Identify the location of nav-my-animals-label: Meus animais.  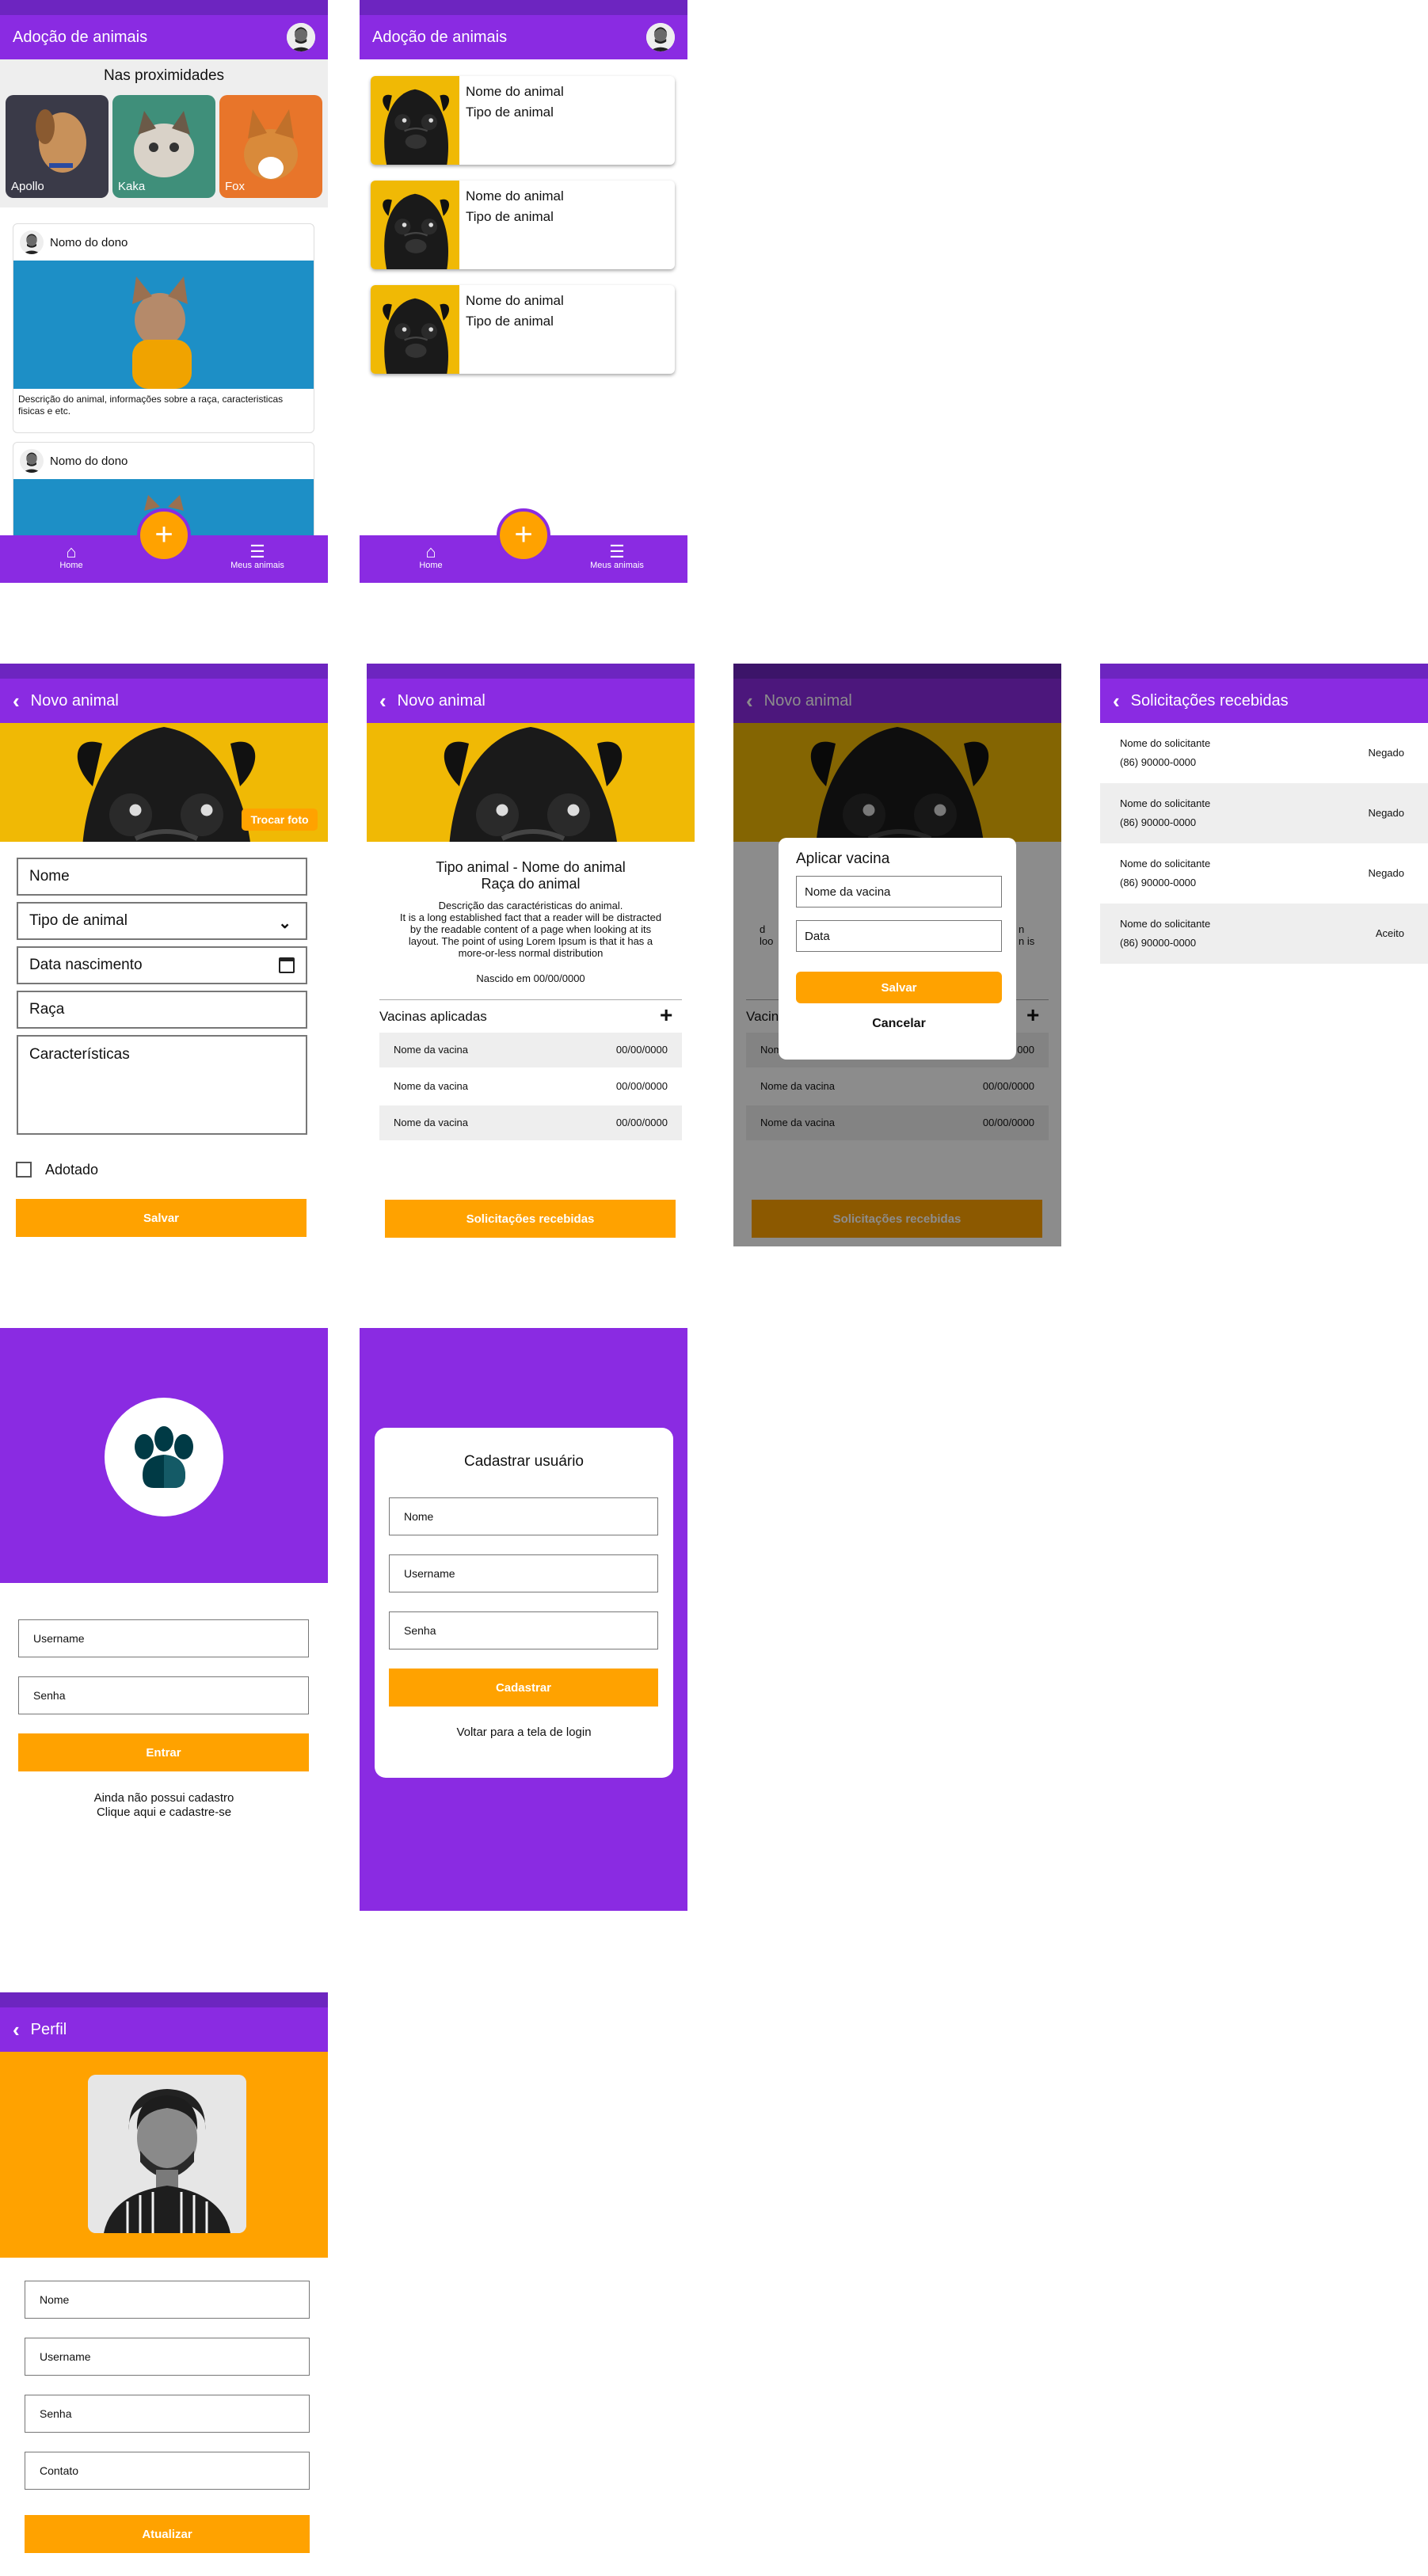
(617, 565).